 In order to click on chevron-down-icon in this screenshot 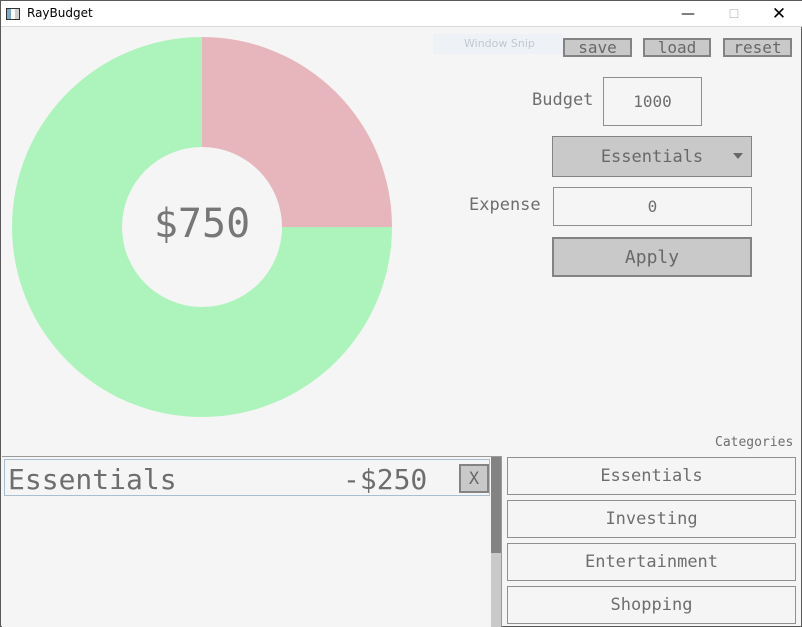, I will do `click(738, 156)`.